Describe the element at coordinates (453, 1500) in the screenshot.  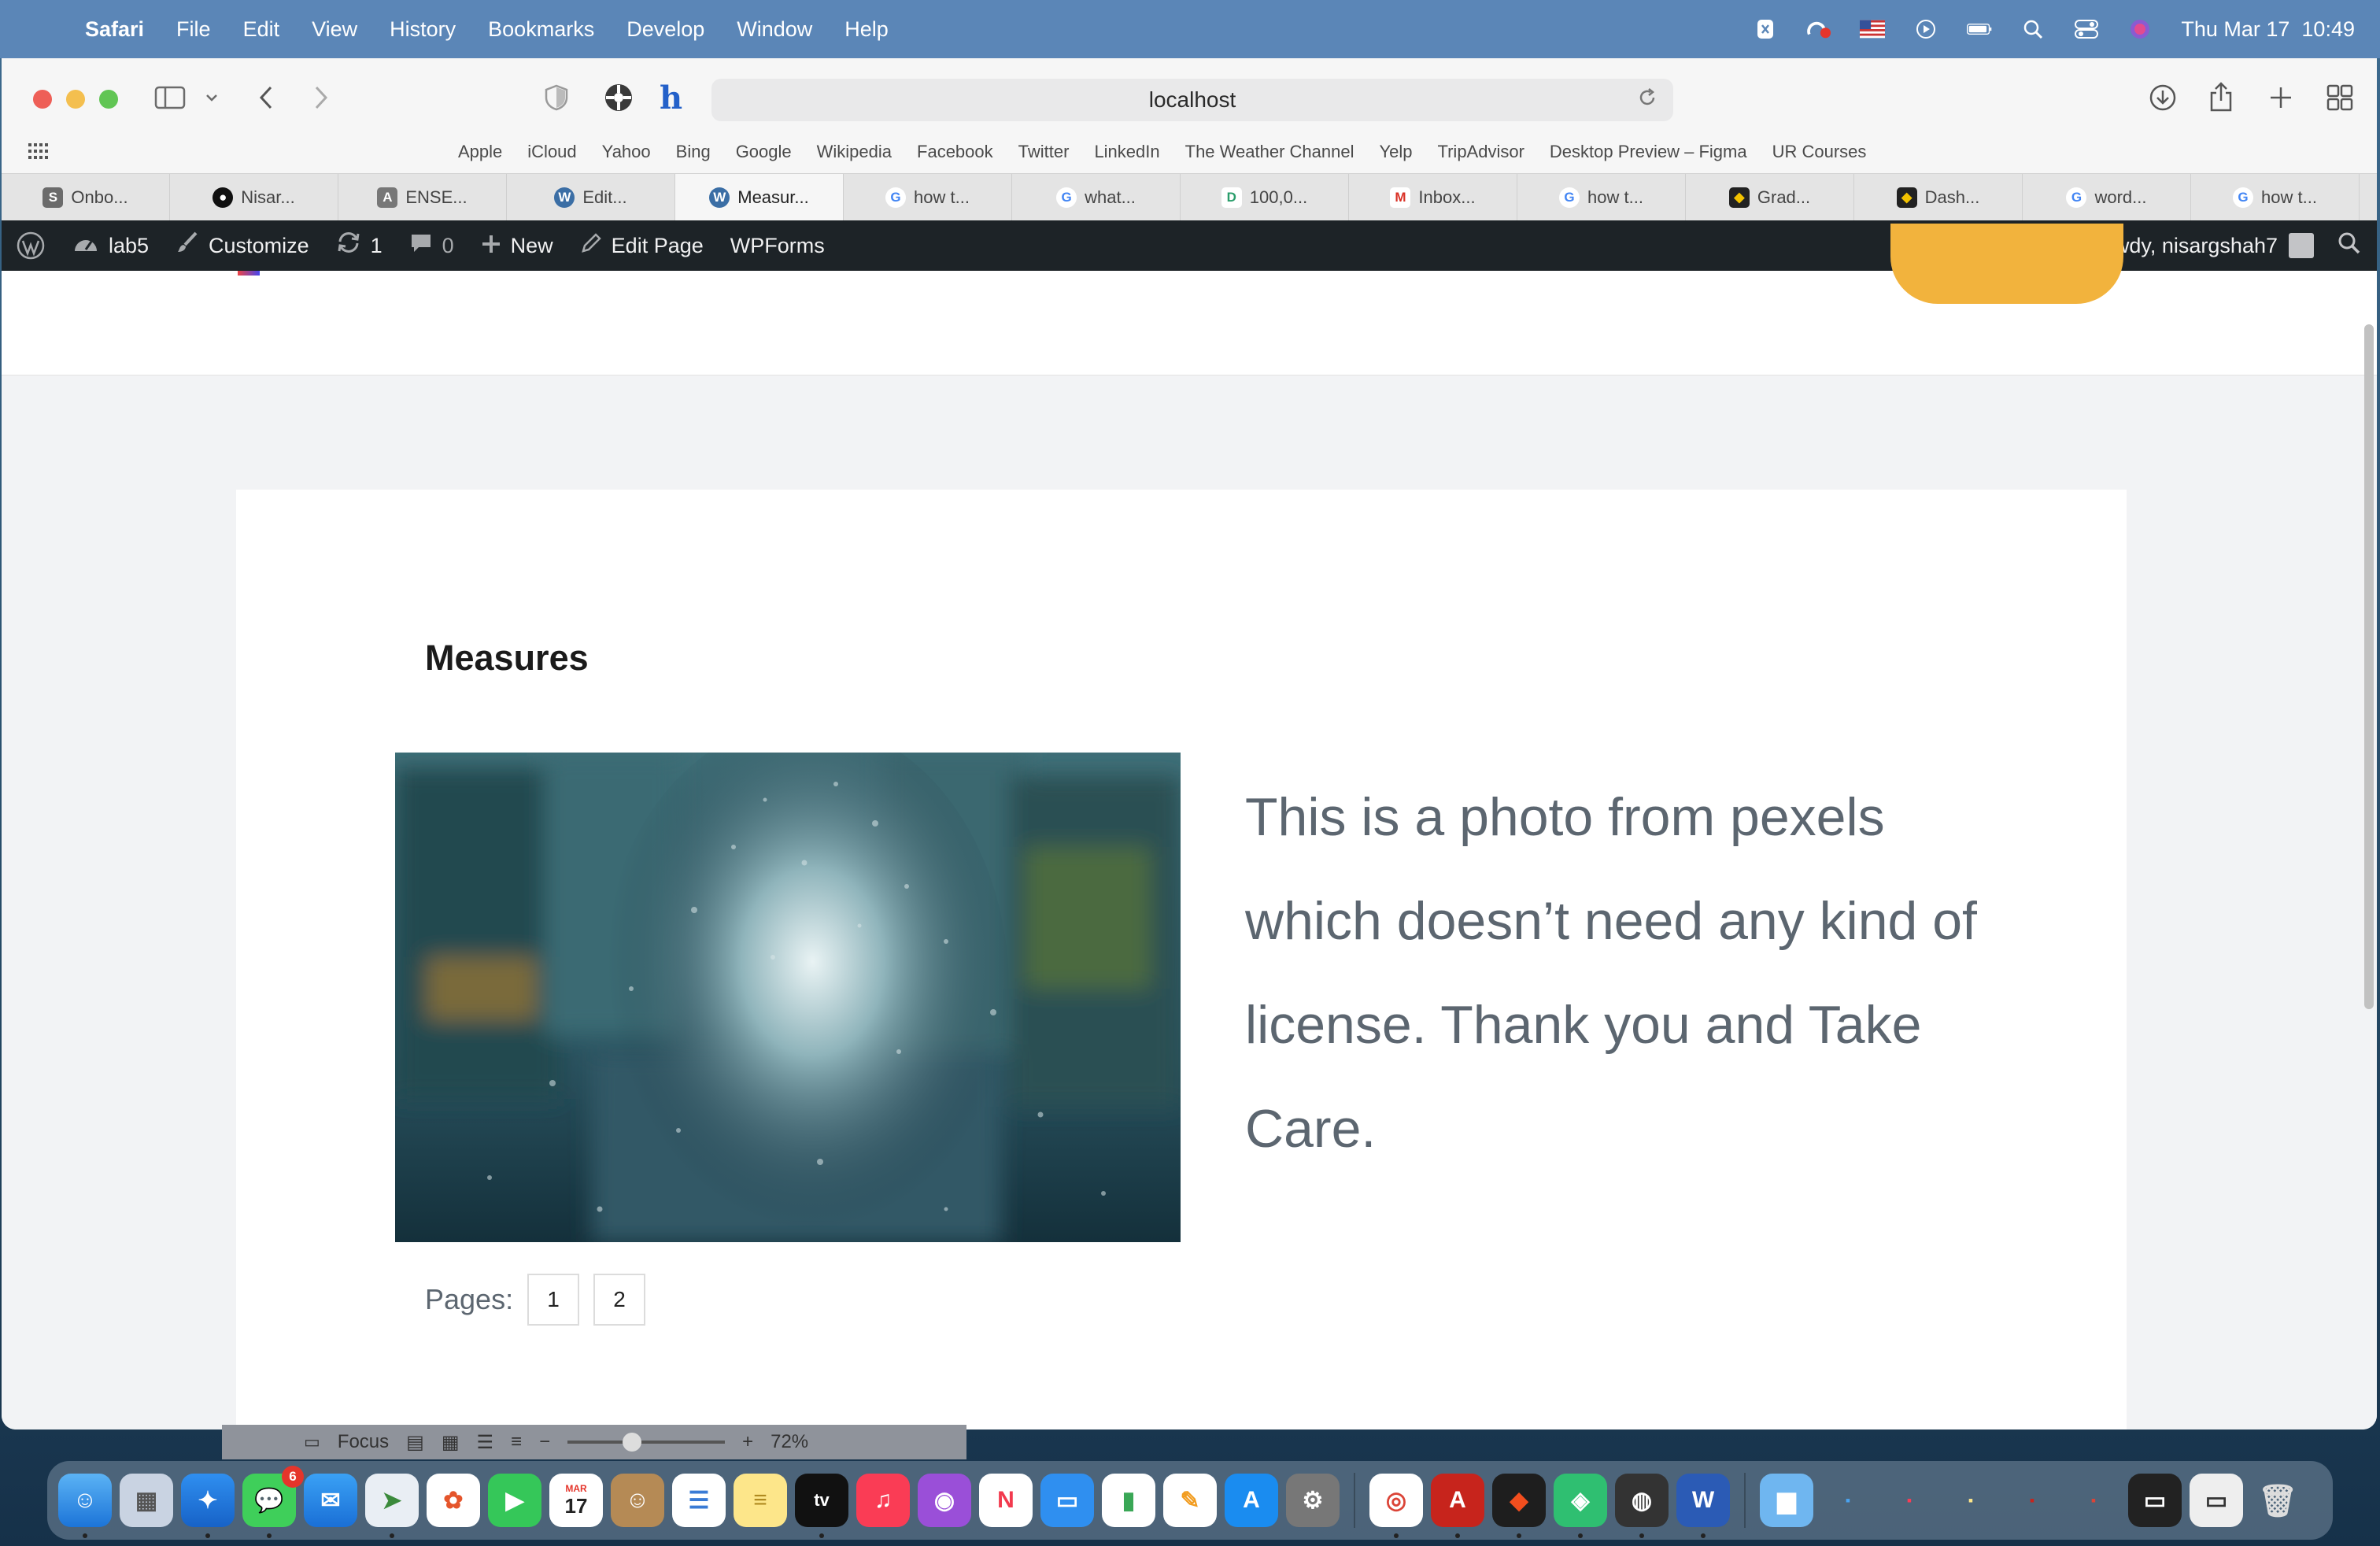
I see `photos-icon: ✿` at that location.